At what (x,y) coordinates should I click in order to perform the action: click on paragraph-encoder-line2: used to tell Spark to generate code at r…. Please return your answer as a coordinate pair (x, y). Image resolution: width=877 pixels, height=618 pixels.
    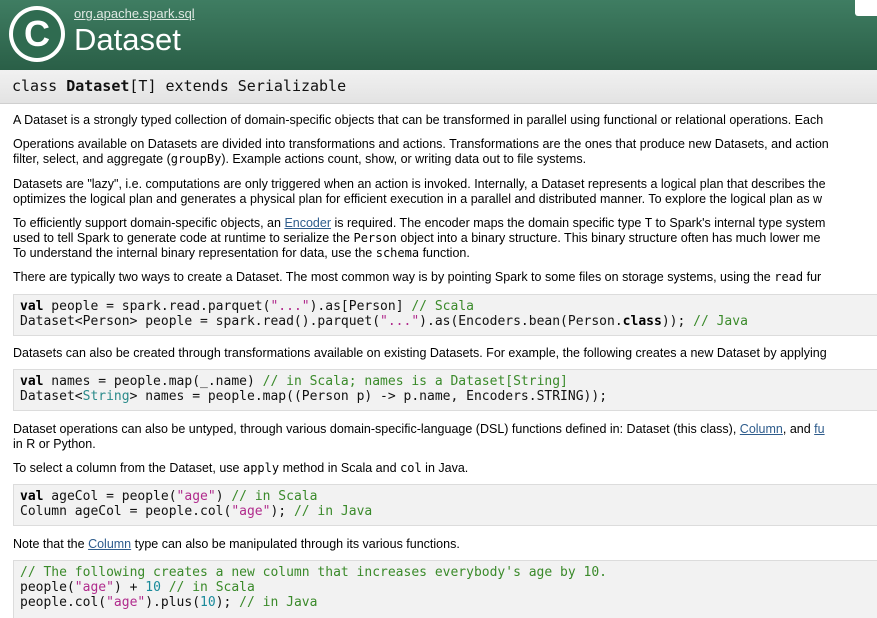
    Looking at the image, I should click on (445, 238).